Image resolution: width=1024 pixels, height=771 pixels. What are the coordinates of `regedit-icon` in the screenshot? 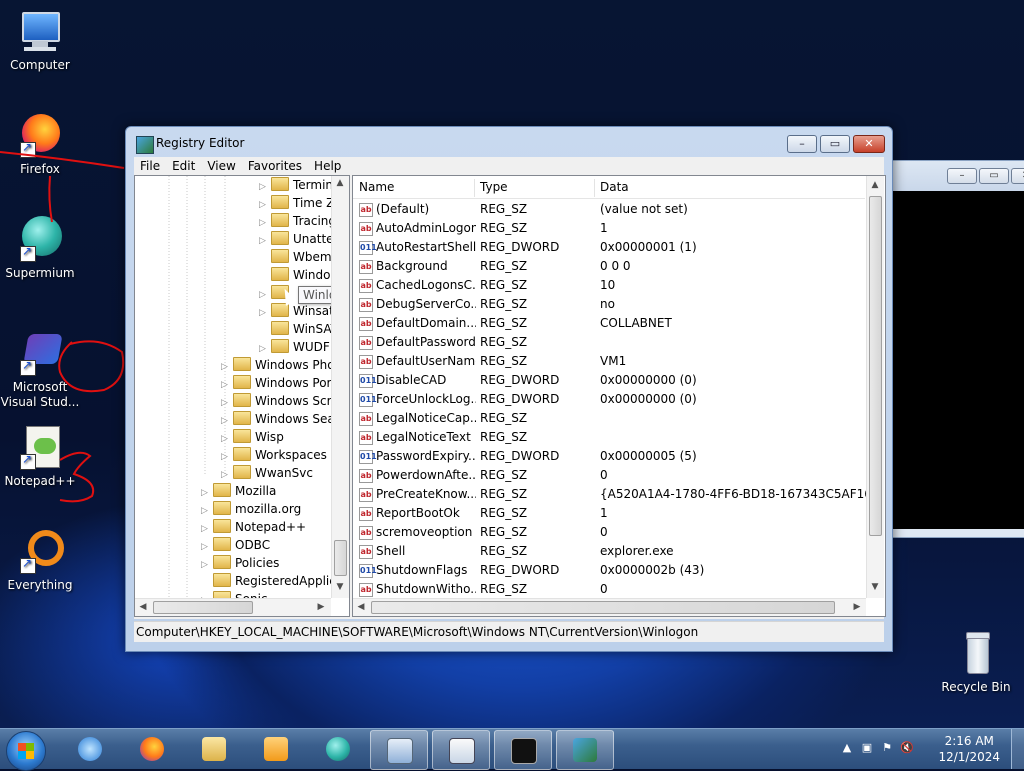 It's located at (585, 750).